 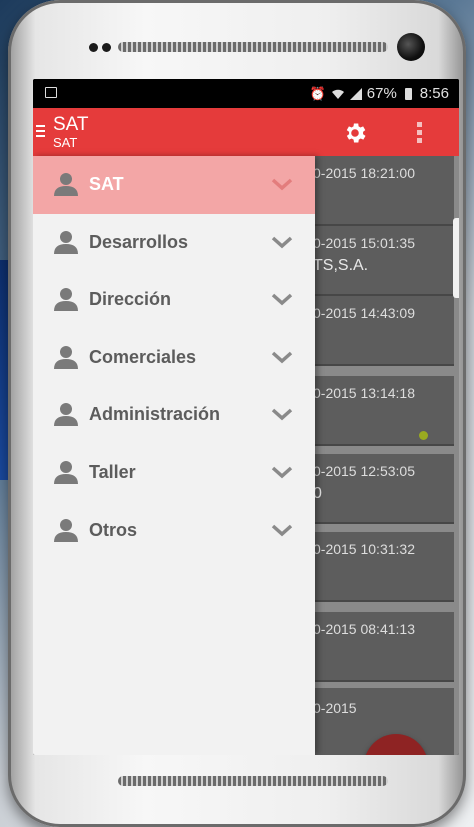 I want to click on settings-gear-icon, so click(x=355, y=133).